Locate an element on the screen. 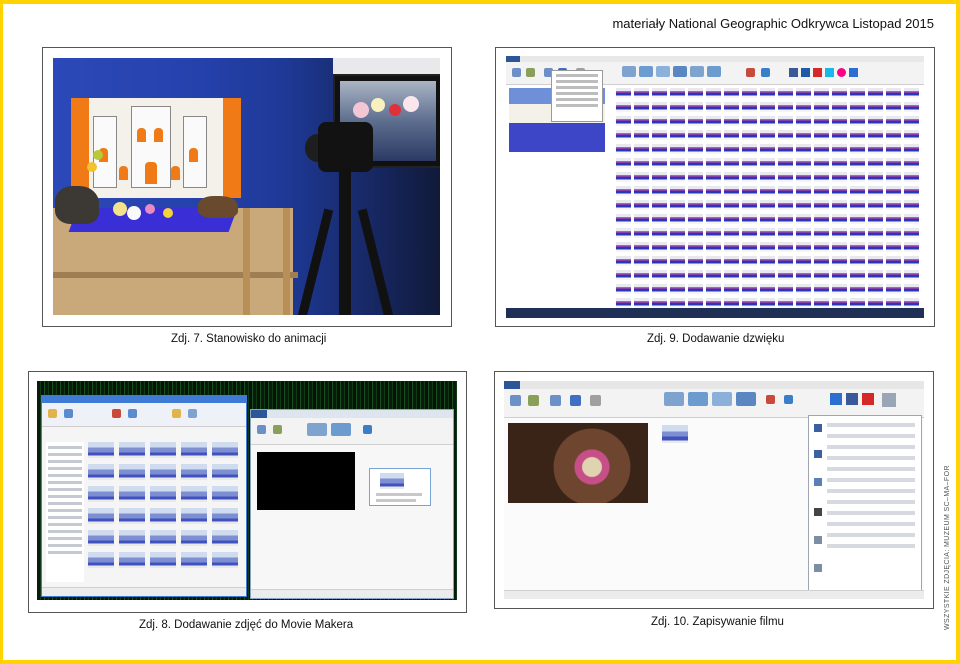 The width and height of the screenshot is (960, 664). caption-photo-9: Zdj. 9. Dodawanie dzwięku is located at coordinates (716, 339).